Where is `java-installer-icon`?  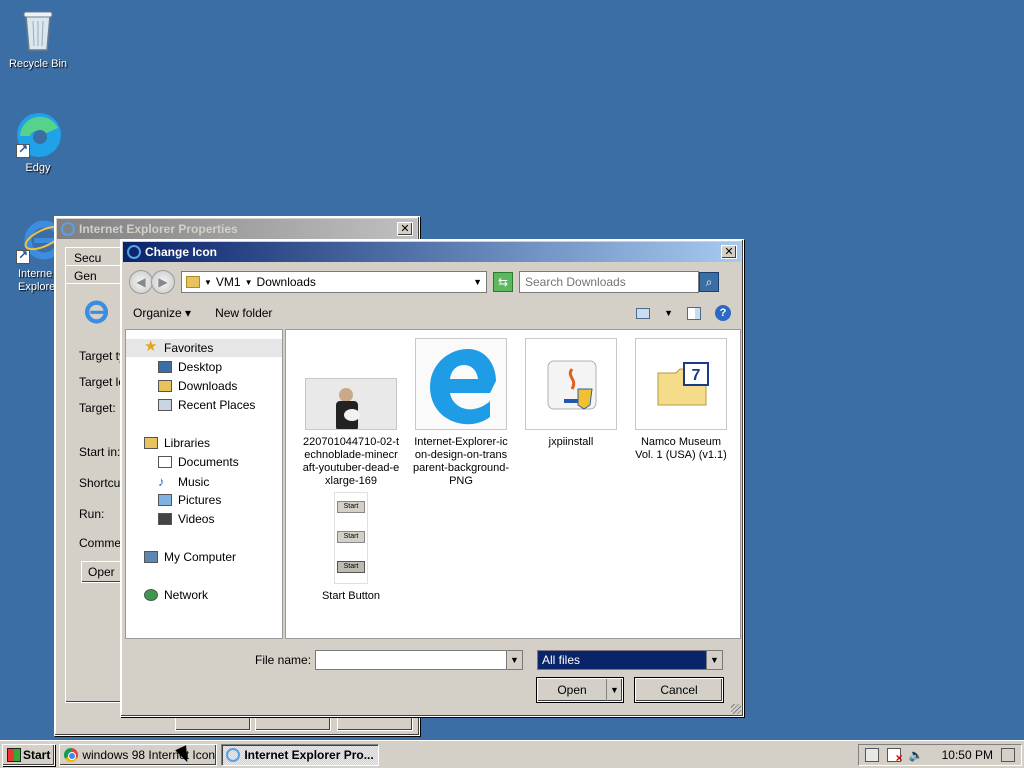 java-installer-icon is located at coordinates (571, 384).